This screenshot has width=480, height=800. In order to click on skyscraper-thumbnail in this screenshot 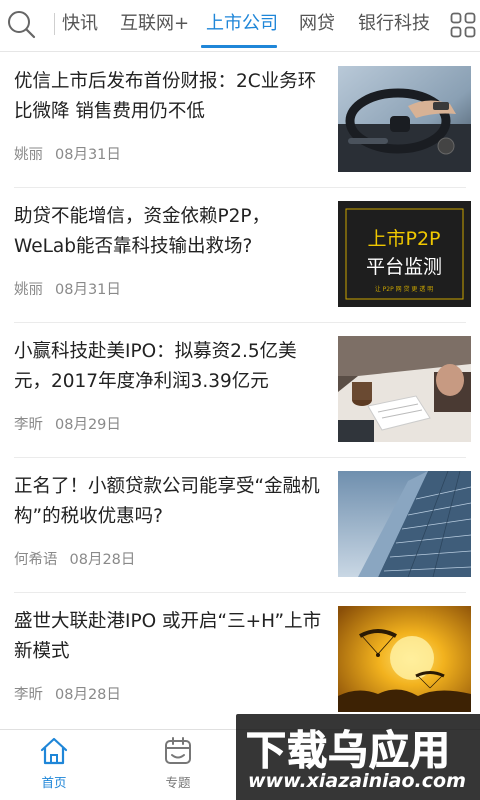, I will do `click(404, 524)`.